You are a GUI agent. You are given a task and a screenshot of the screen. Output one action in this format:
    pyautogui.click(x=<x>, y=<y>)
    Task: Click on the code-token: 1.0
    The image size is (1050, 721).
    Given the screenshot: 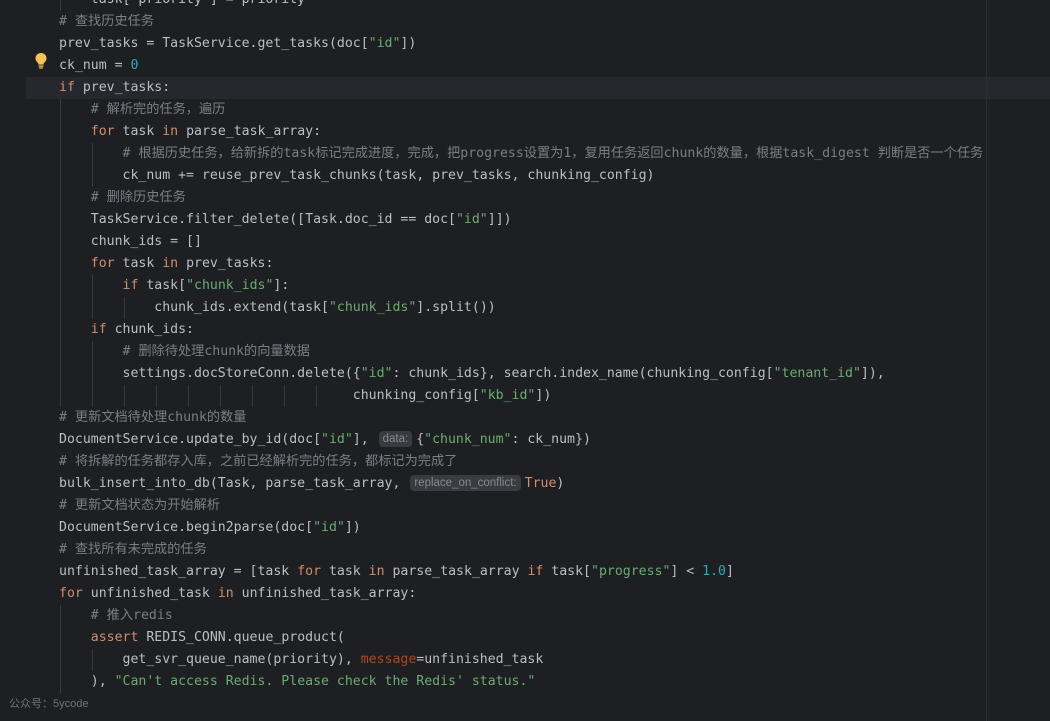 What is the action you would take?
    pyautogui.click(x=714, y=571)
    